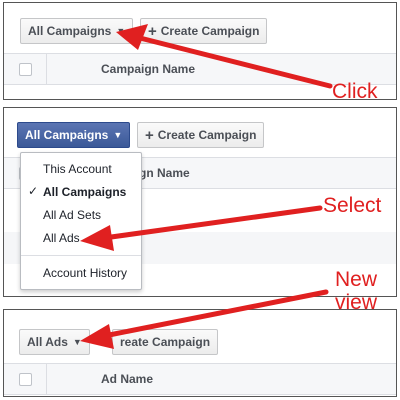  What do you see at coordinates (61, 238) in the screenshot?
I see `menu-item-label: All Ads` at bounding box center [61, 238].